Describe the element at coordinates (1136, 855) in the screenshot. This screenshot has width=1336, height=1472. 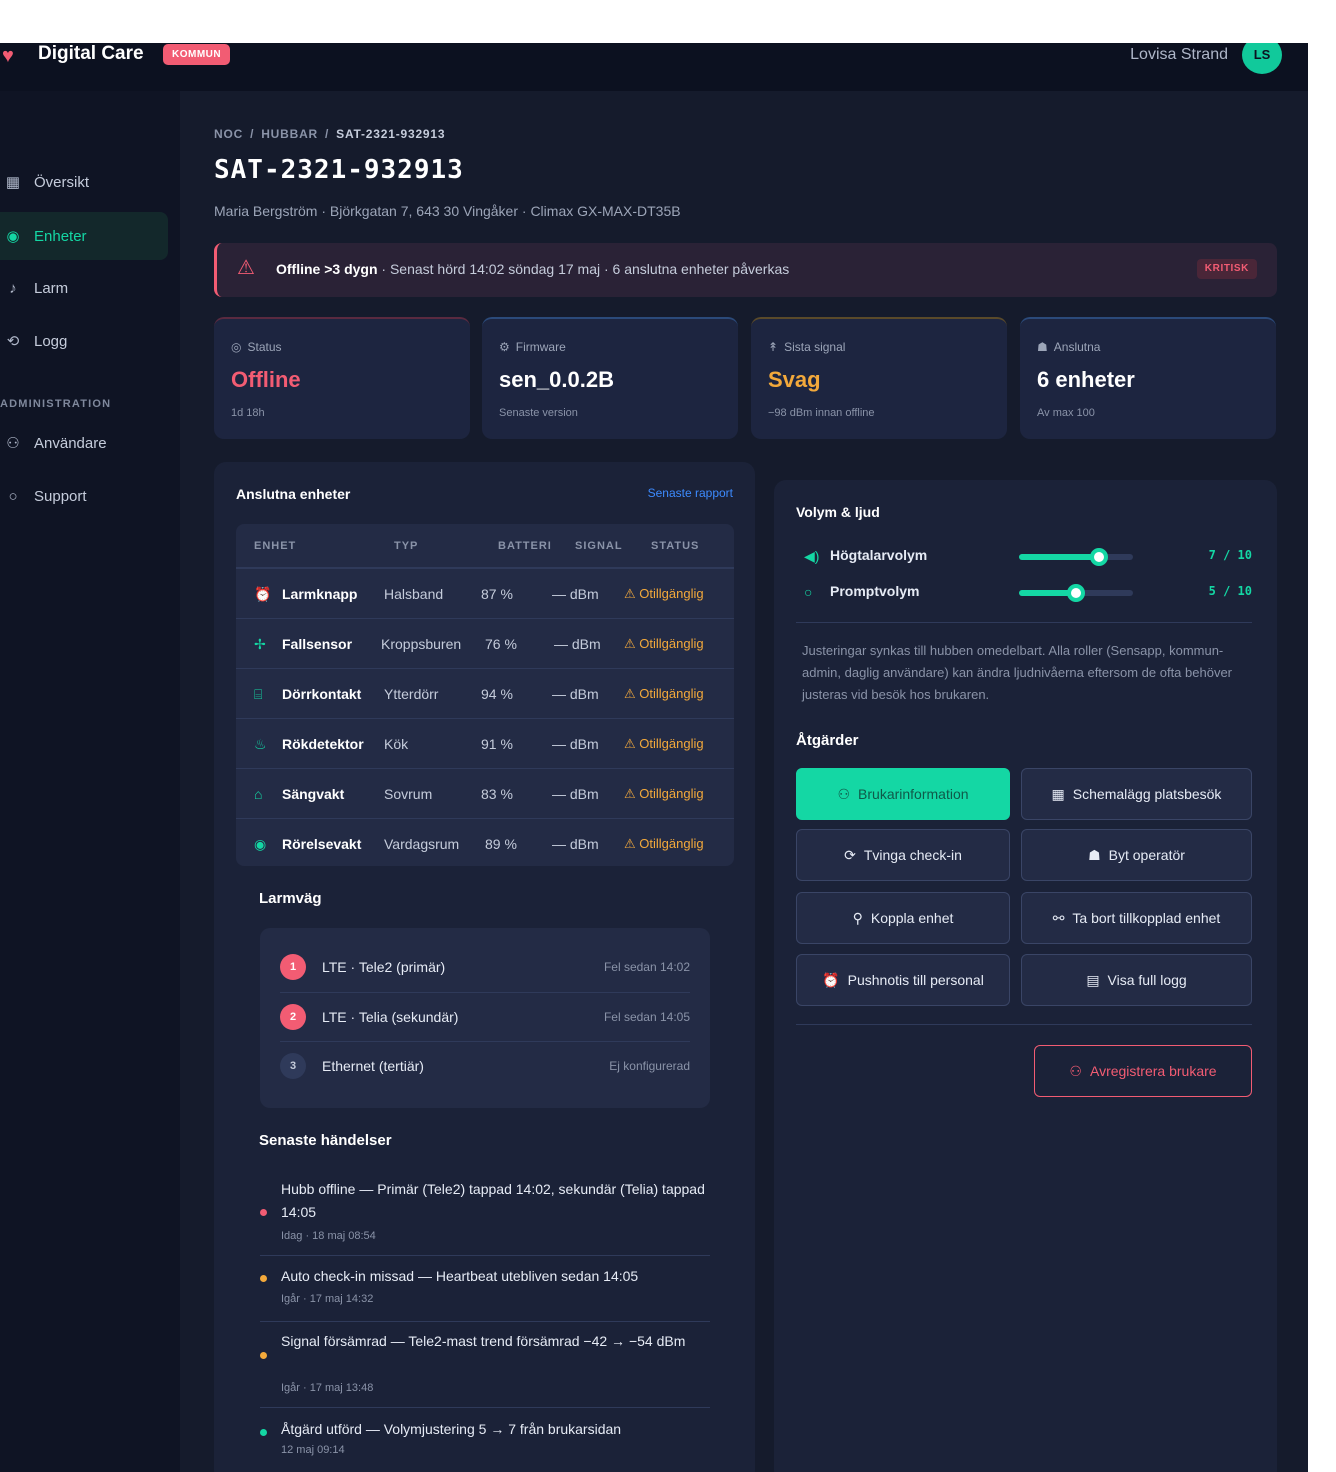
I see `change-operator-button: ☗ Byt operatör` at that location.